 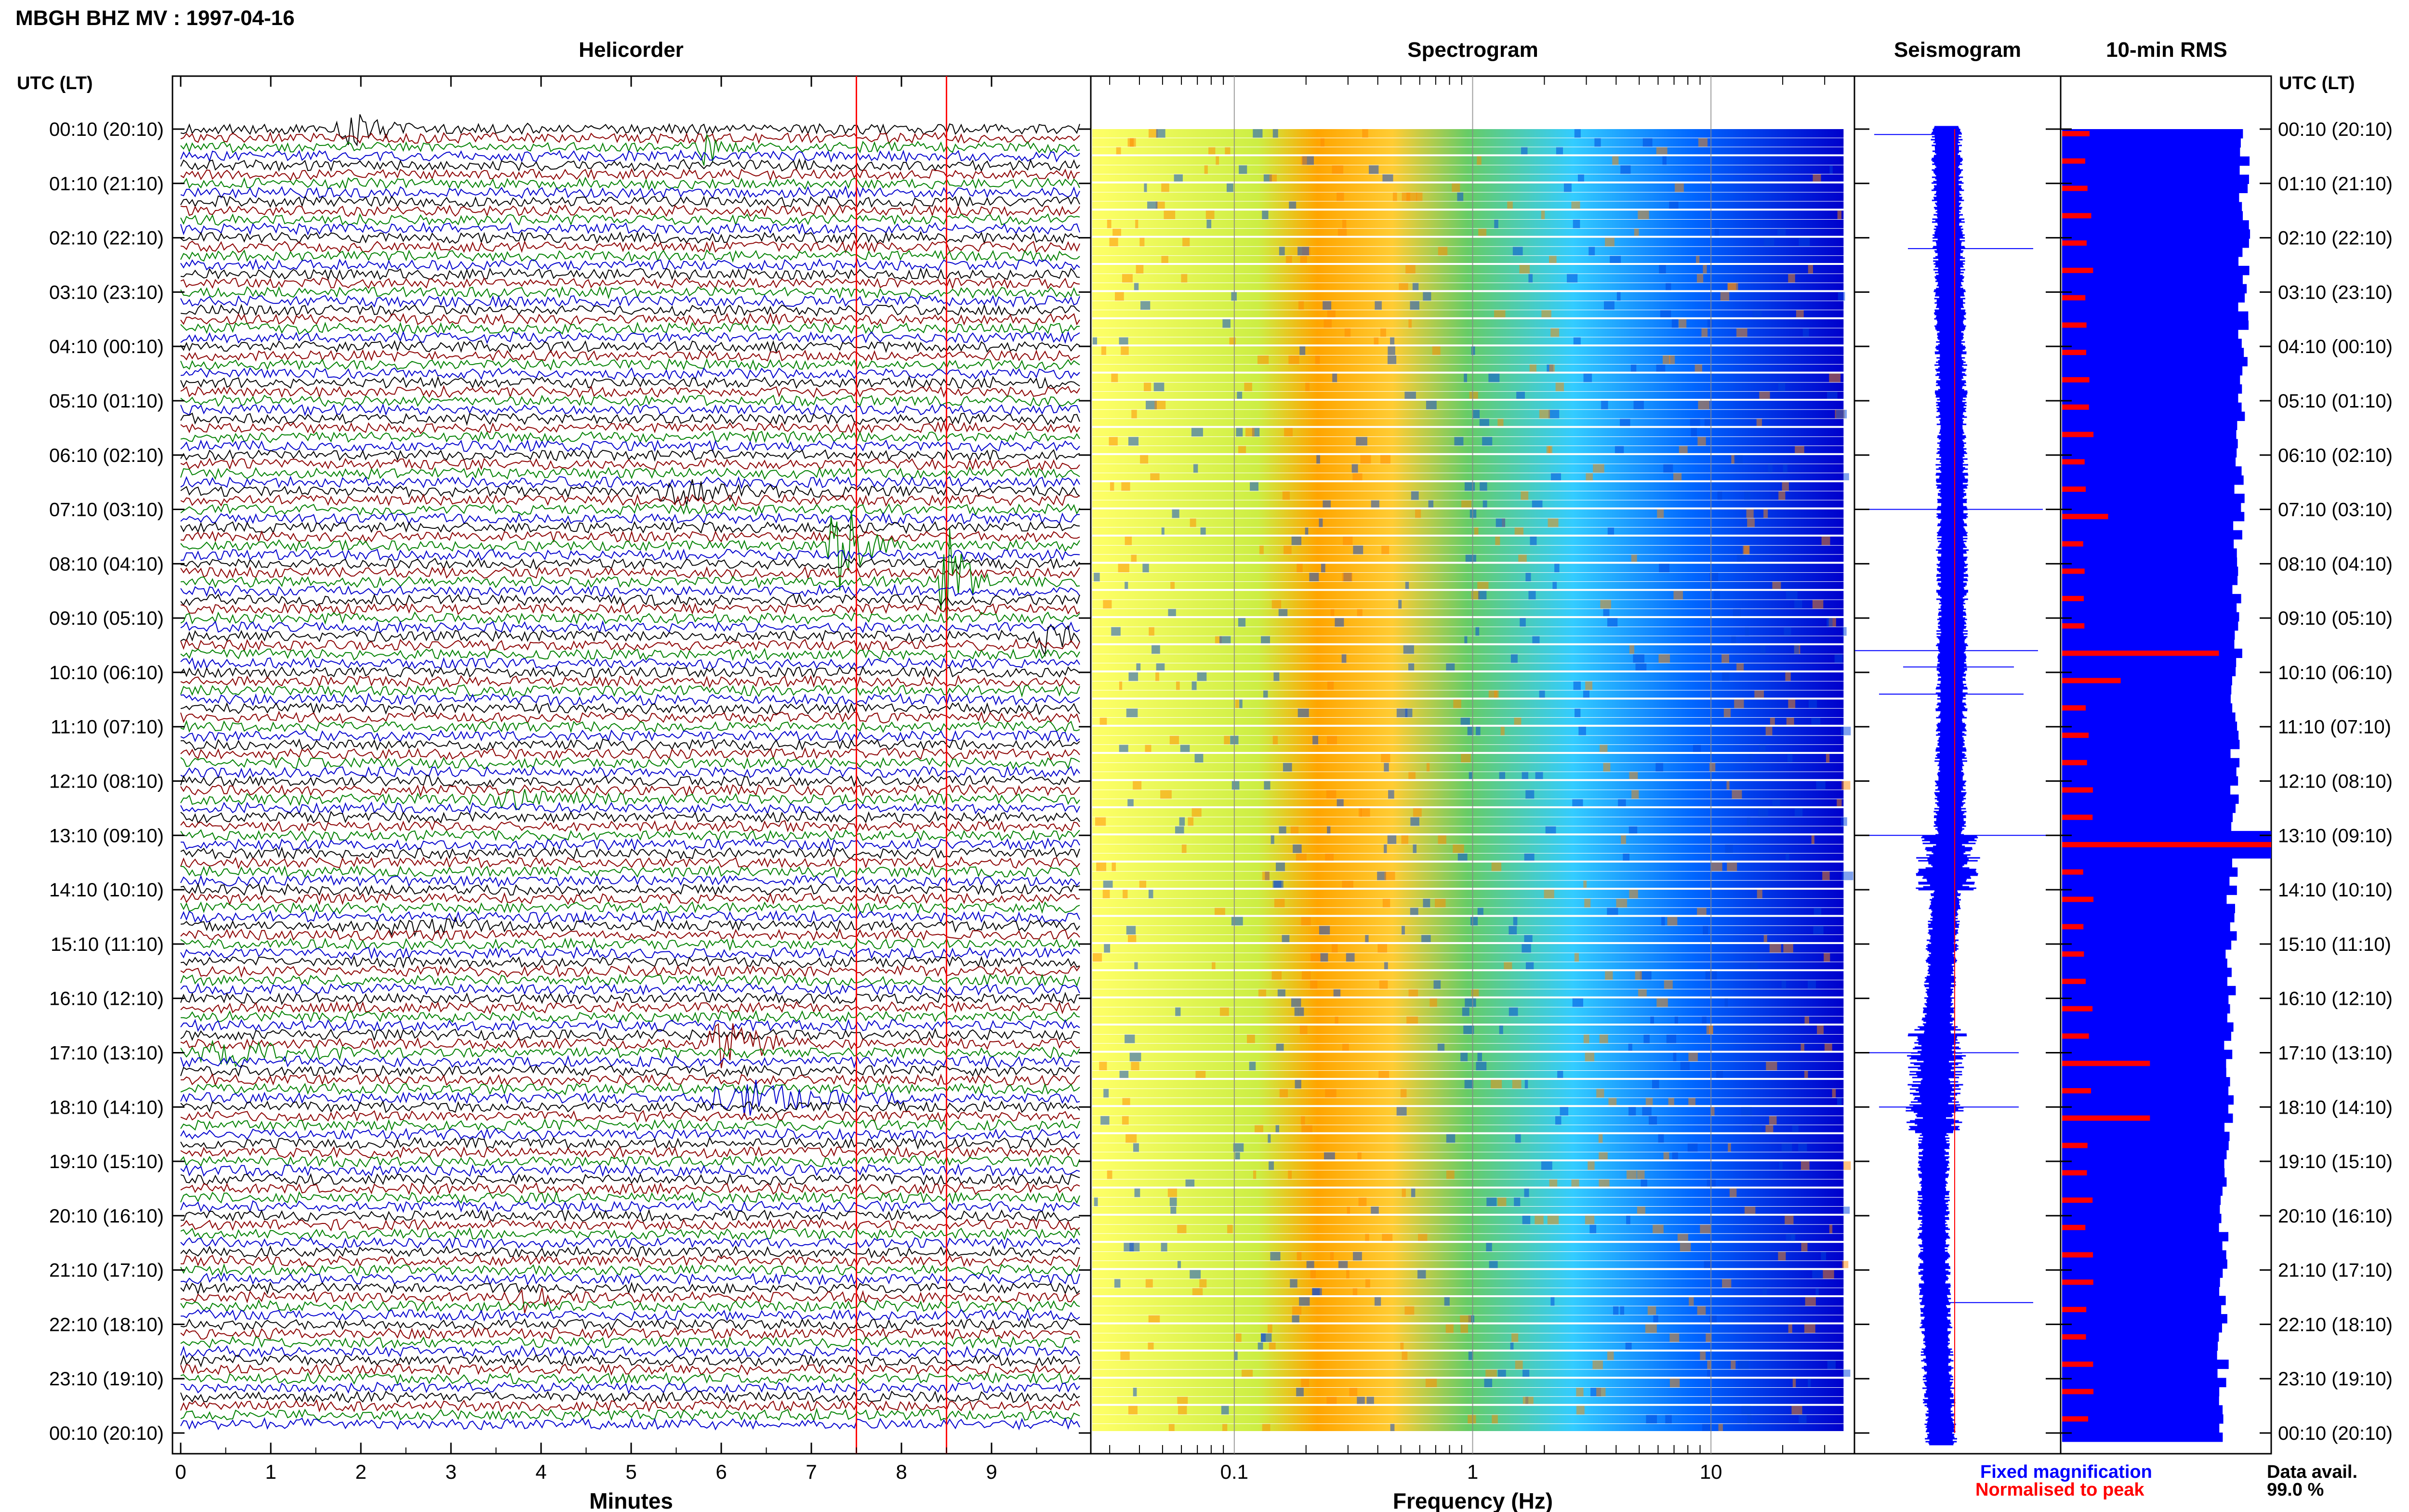 I want to click on time-label-left: 15:10 (11:10), so click(x=107, y=944).